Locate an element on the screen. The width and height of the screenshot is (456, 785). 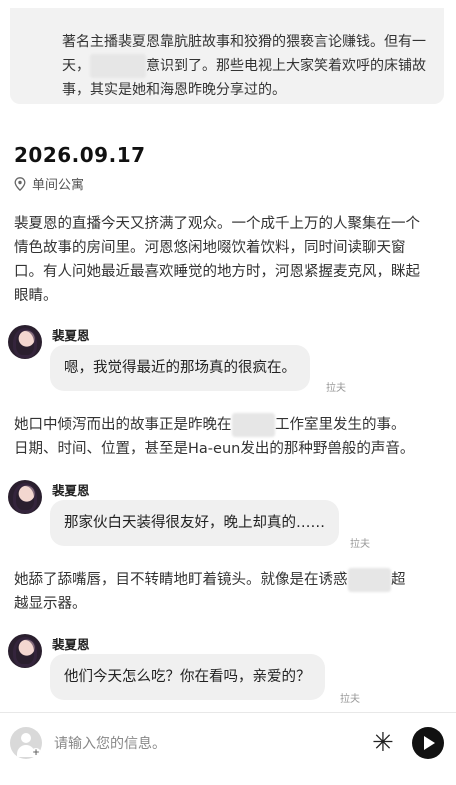
message-input is located at coordinates (204, 744).